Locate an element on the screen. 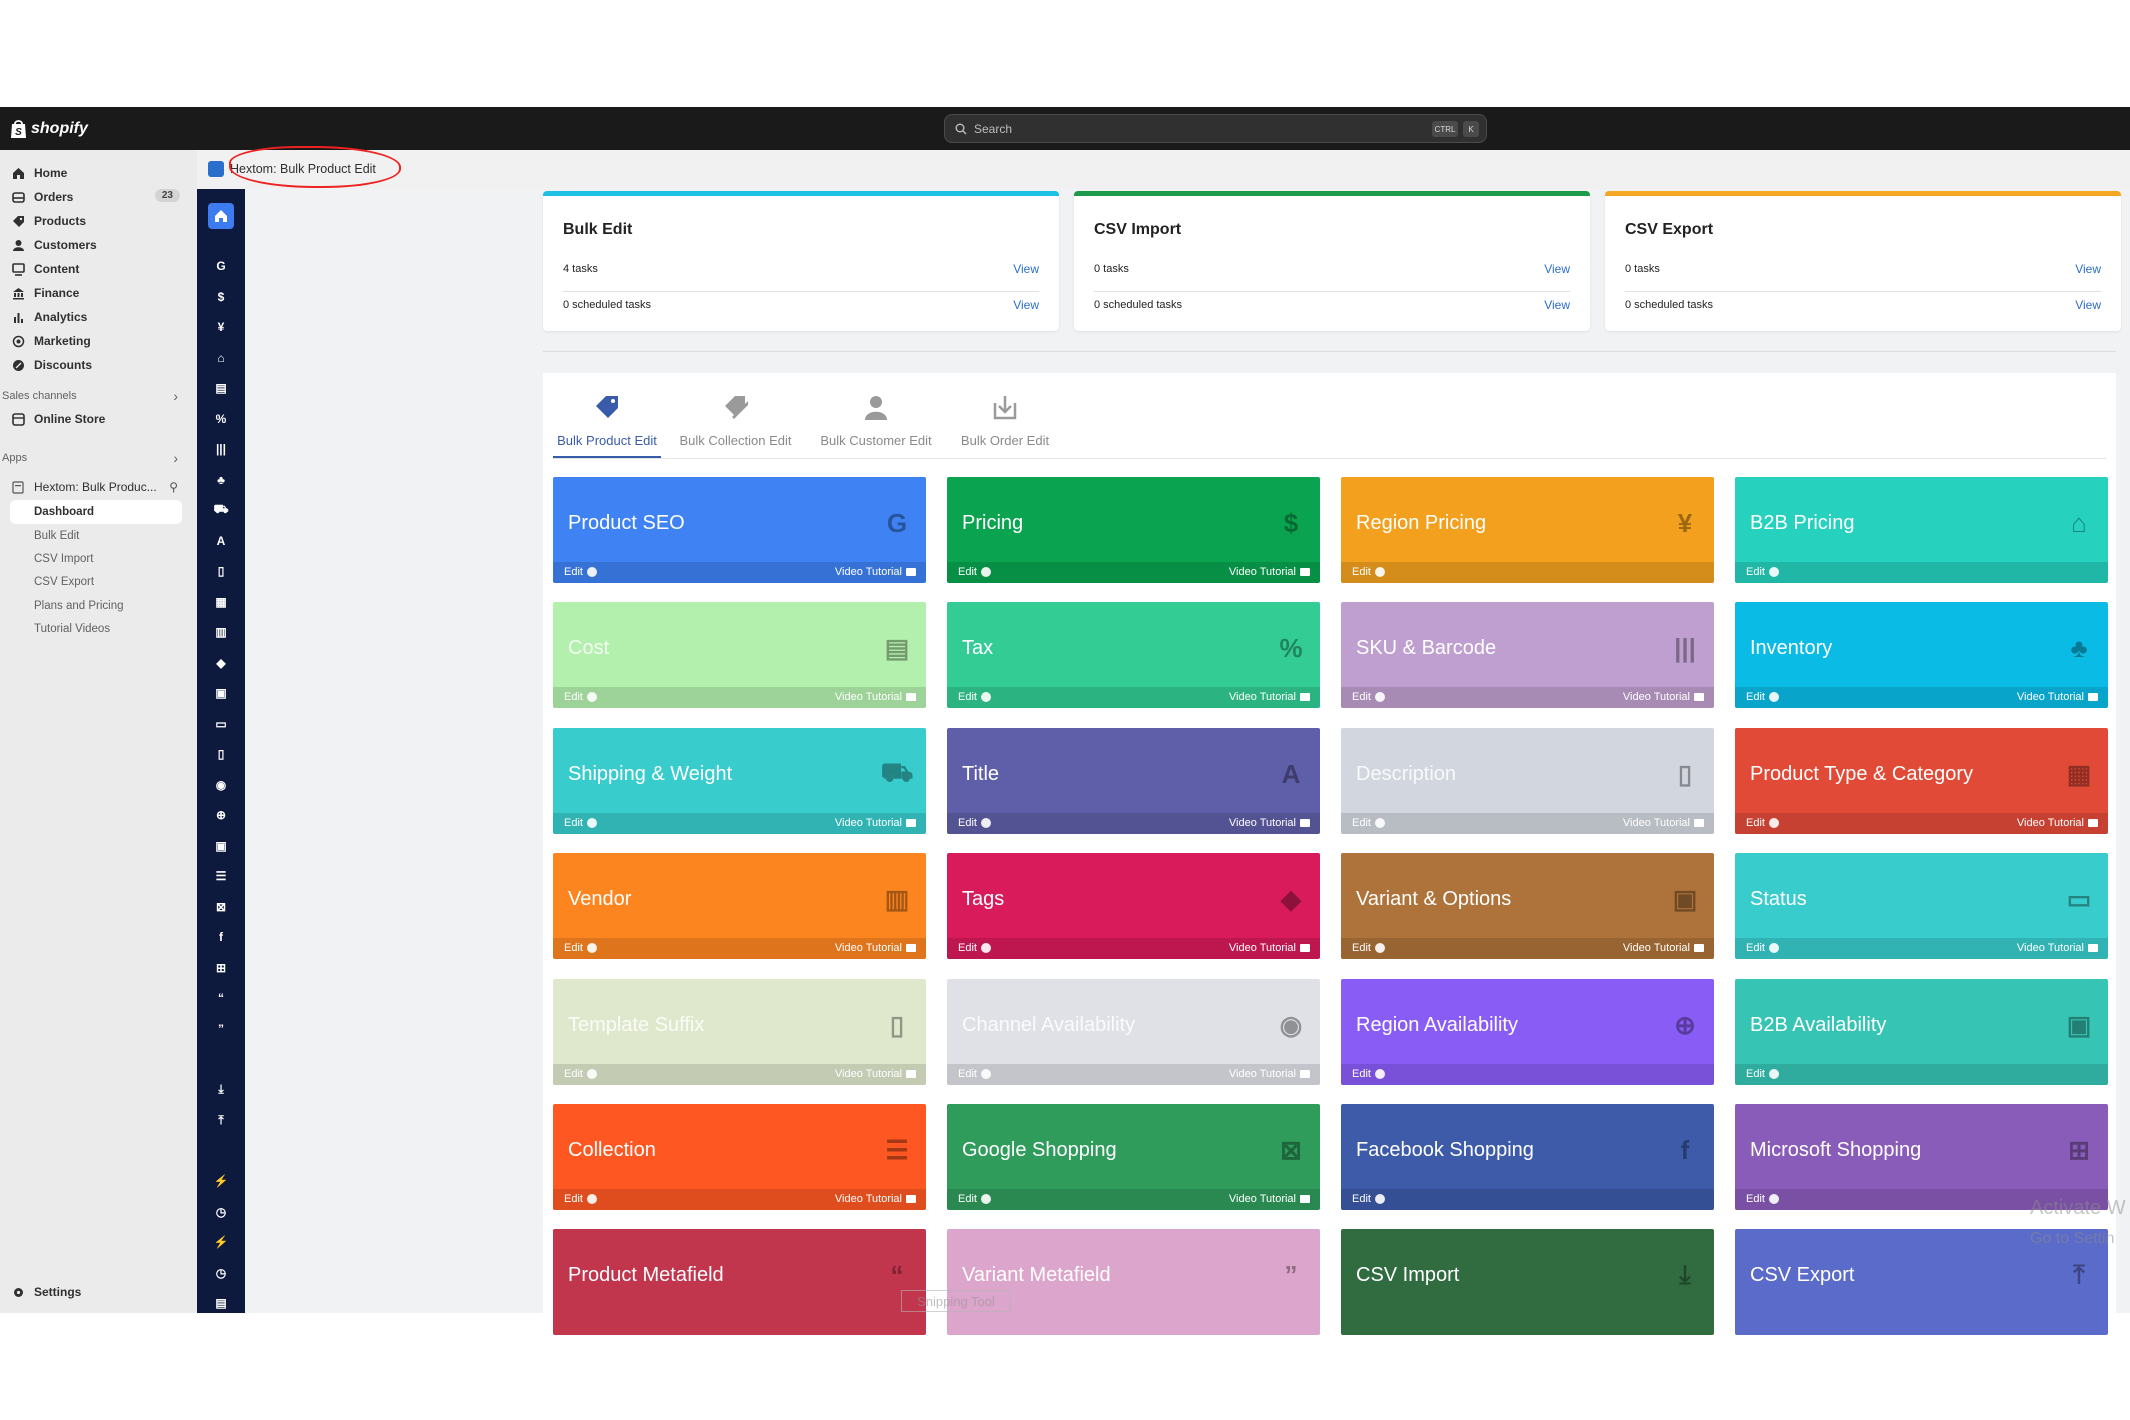  app-nav-icon: ☰ is located at coordinates (221, 876).